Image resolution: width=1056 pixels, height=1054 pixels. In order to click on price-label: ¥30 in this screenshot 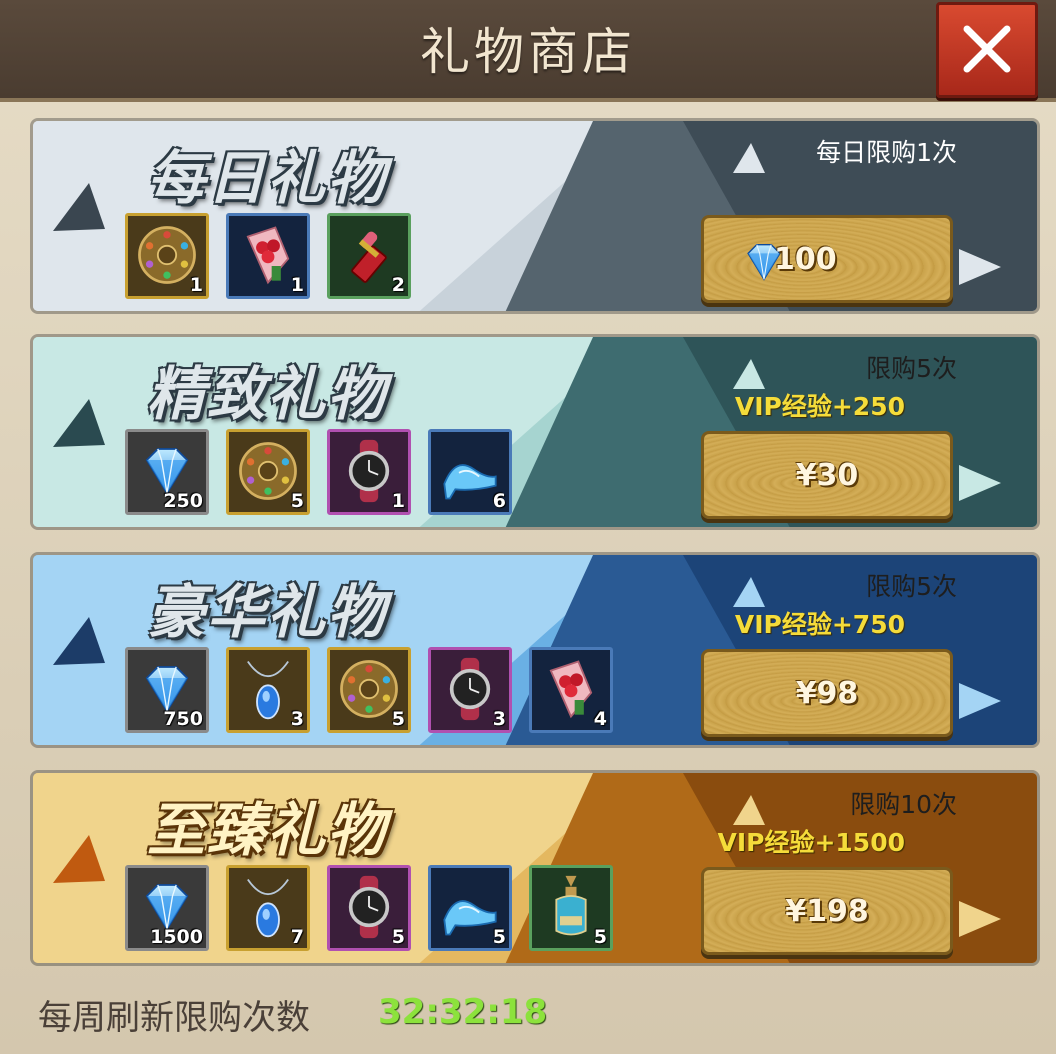, I will do `click(827, 475)`.